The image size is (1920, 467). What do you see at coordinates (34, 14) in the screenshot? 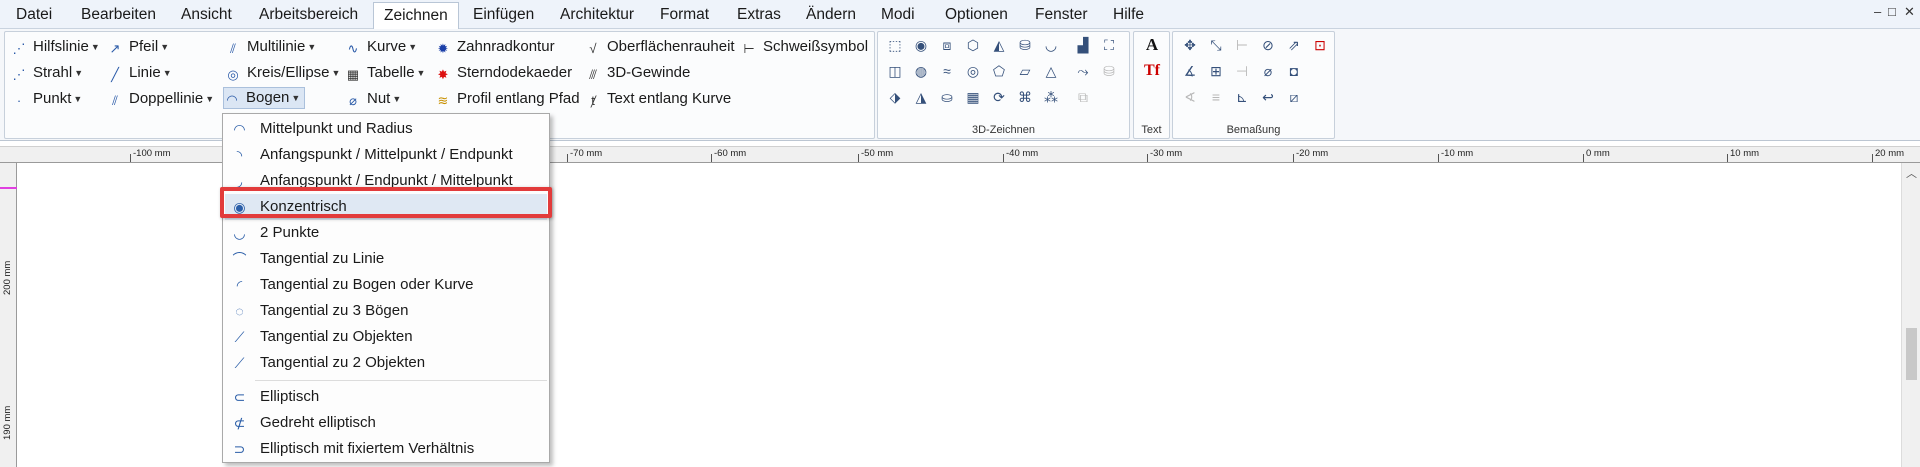
I see `menu-datei: Datei` at bounding box center [34, 14].